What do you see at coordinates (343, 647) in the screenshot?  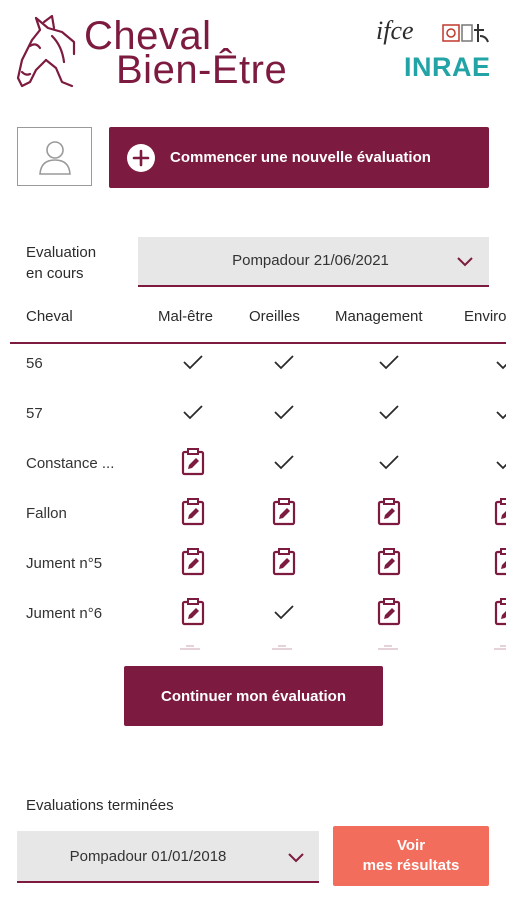 I see `faded-next-row` at bounding box center [343, 647].